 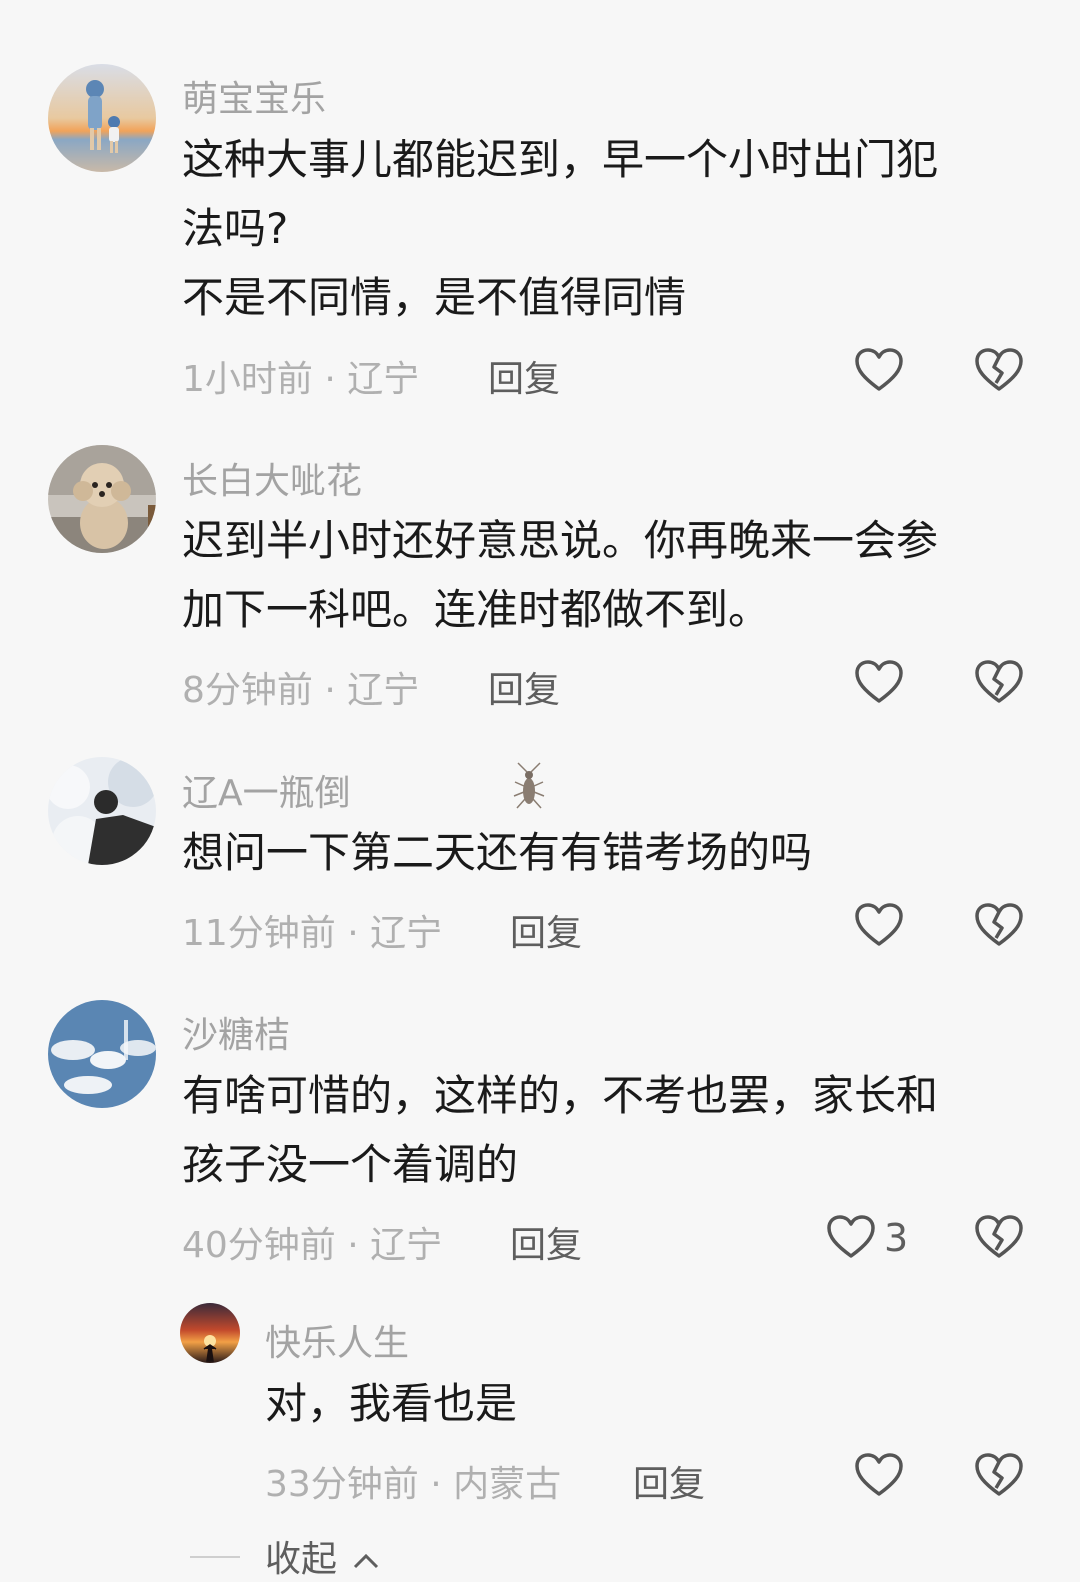 What do you see at coordinates (312, 1245) in the screenshot?
I see `comment-meta: 40分钟前 · 辽宁` at bounding box center [312, 1245].